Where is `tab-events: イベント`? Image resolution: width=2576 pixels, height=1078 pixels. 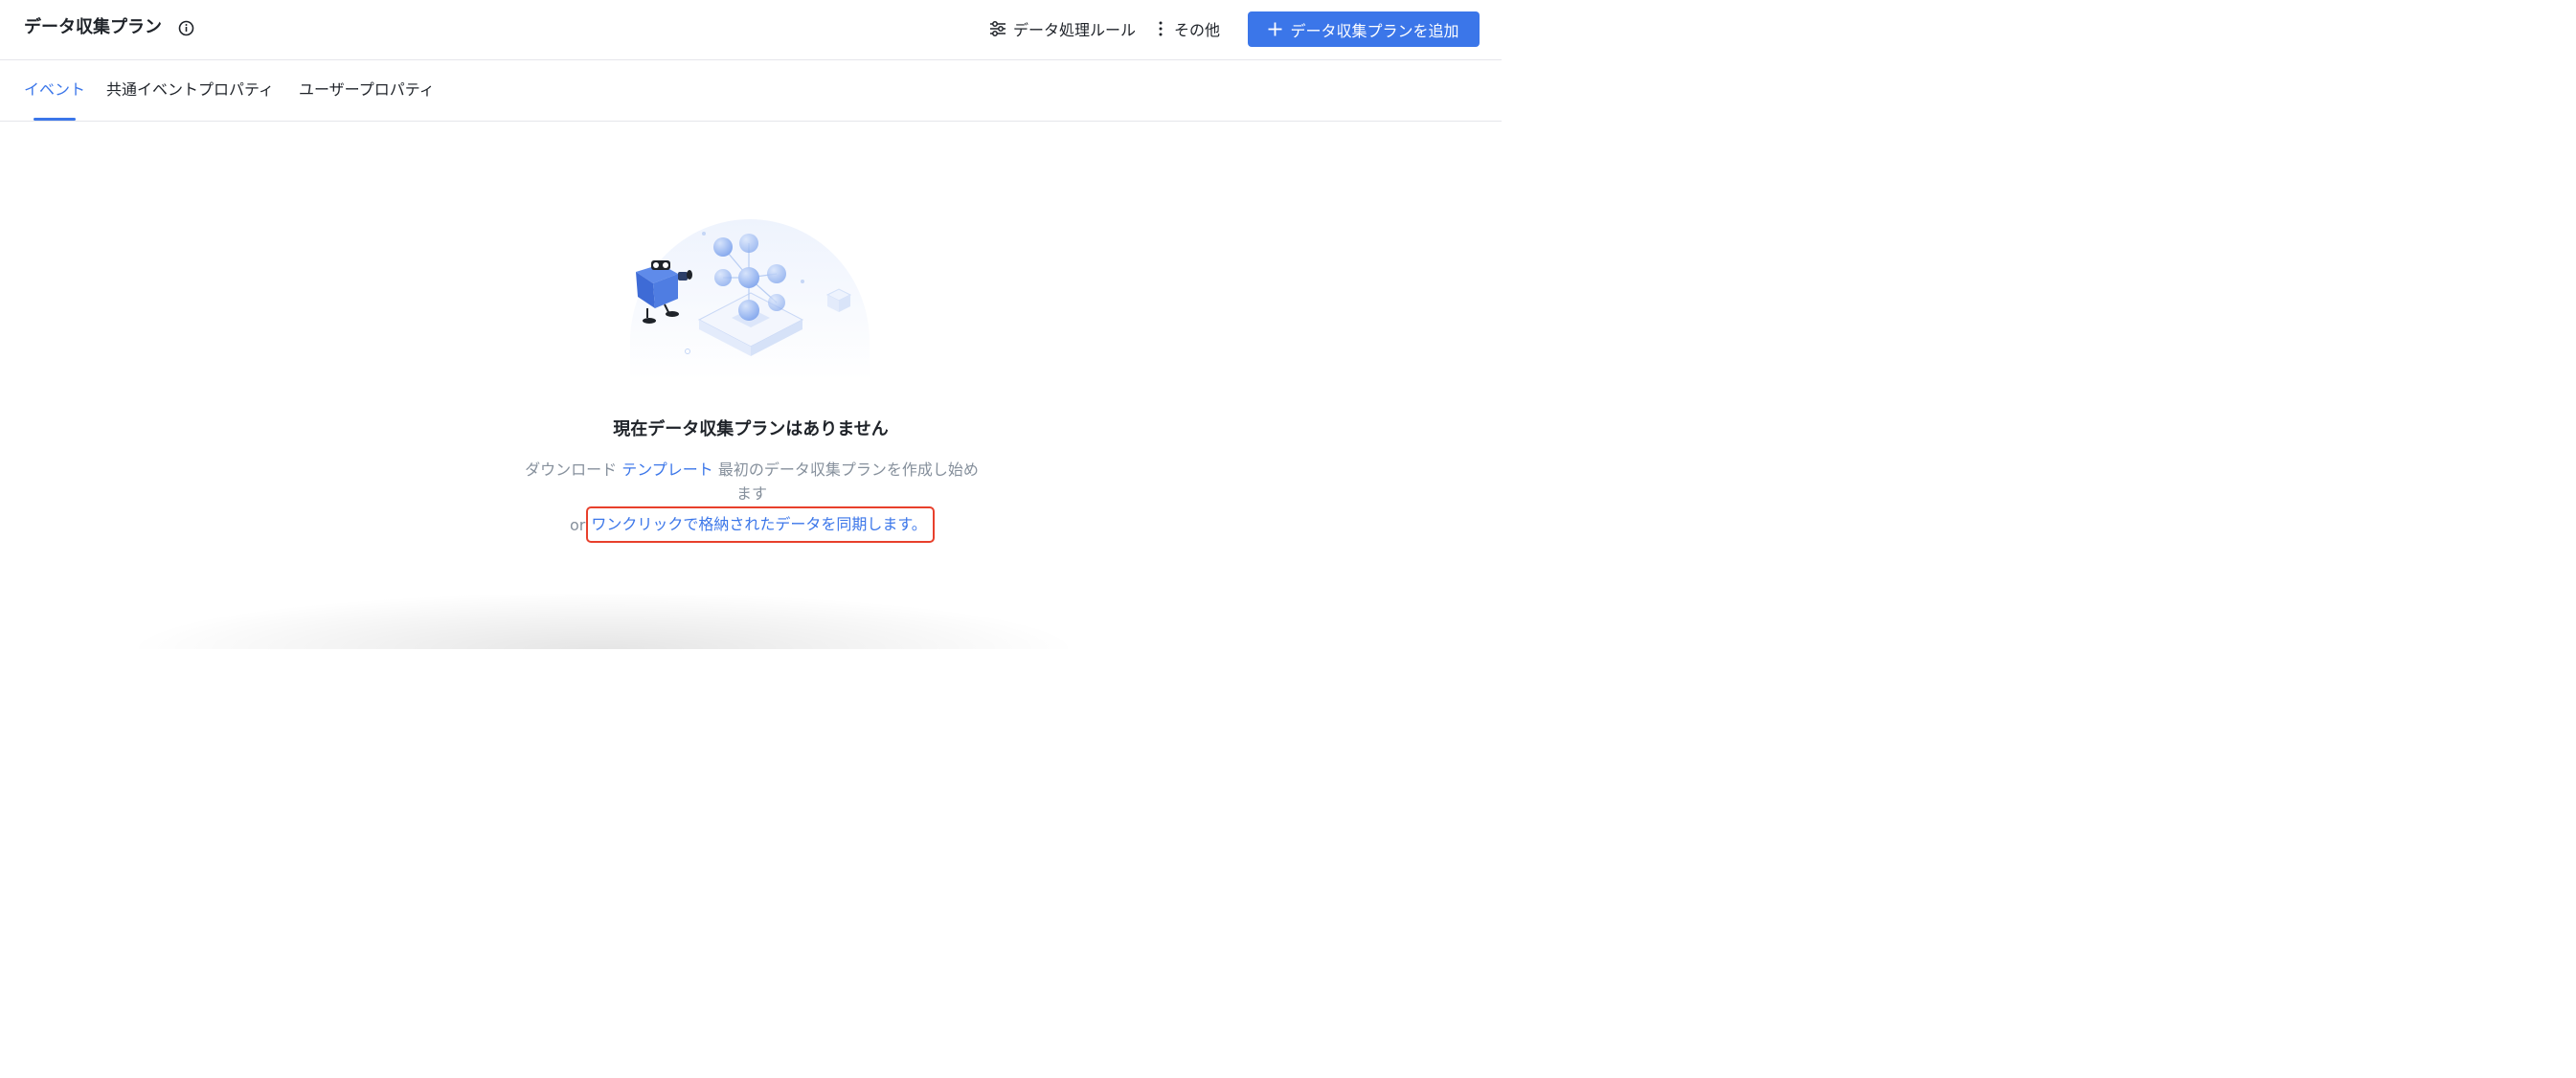
tab-events: イベント is located at coordinates (54, 90).